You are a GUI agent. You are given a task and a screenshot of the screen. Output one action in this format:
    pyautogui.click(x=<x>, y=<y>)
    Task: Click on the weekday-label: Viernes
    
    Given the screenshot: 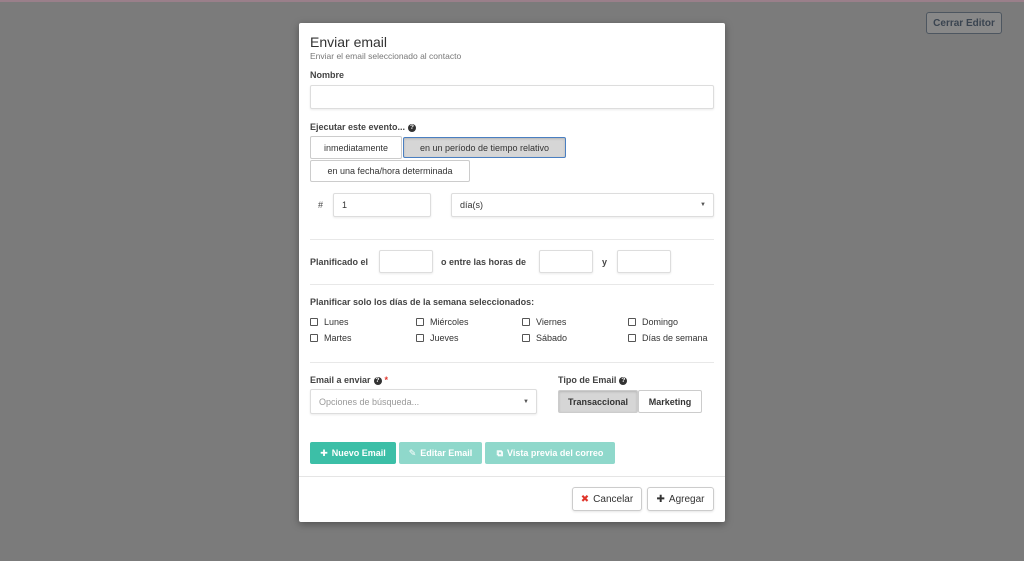 What is the action you would take?
    pyautogui.click(x=551, y=322)
    